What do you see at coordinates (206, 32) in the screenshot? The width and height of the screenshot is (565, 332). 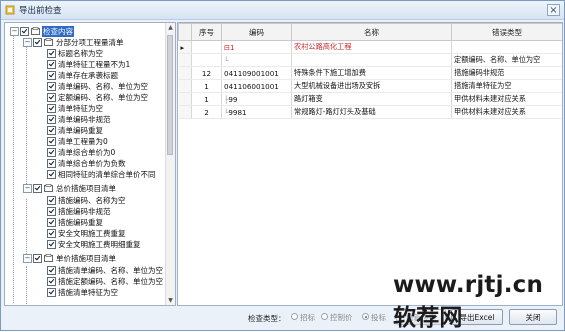 I see `col-header-seq: 序号` at bounding box center [206, 32].